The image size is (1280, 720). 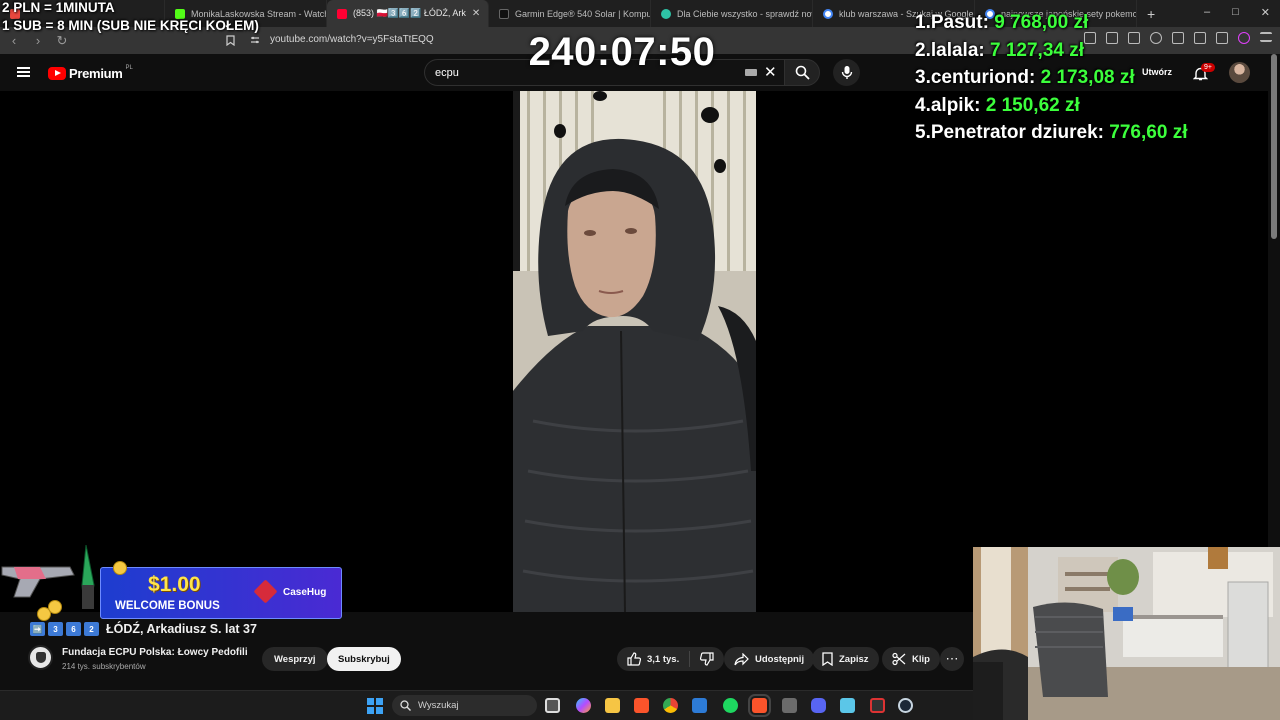 I want to click on donation-amount: 776,60 zł, so click(x=1148, y=132).